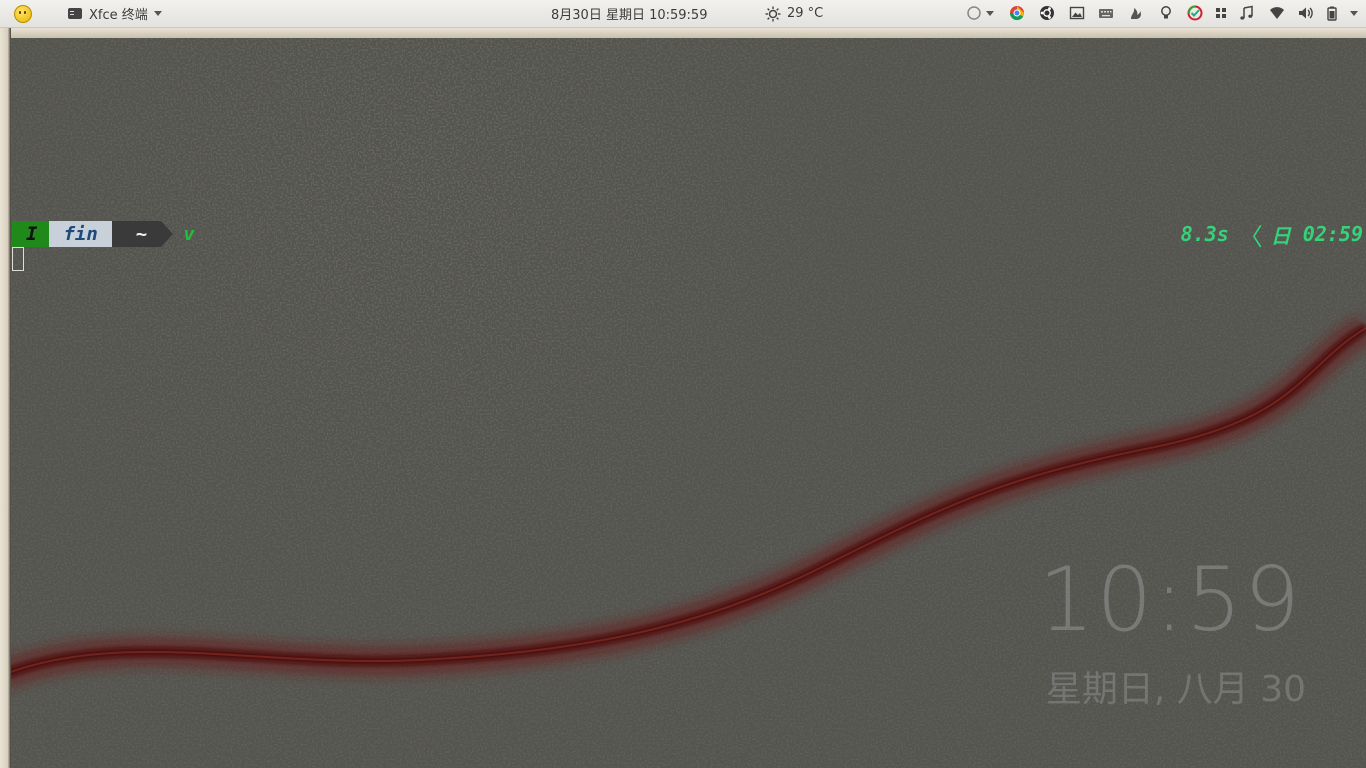  What do you see at coordinates (1280, 235) in the screenshot?
I see `prompt-day: 日` at bounding box center [1280, 235].